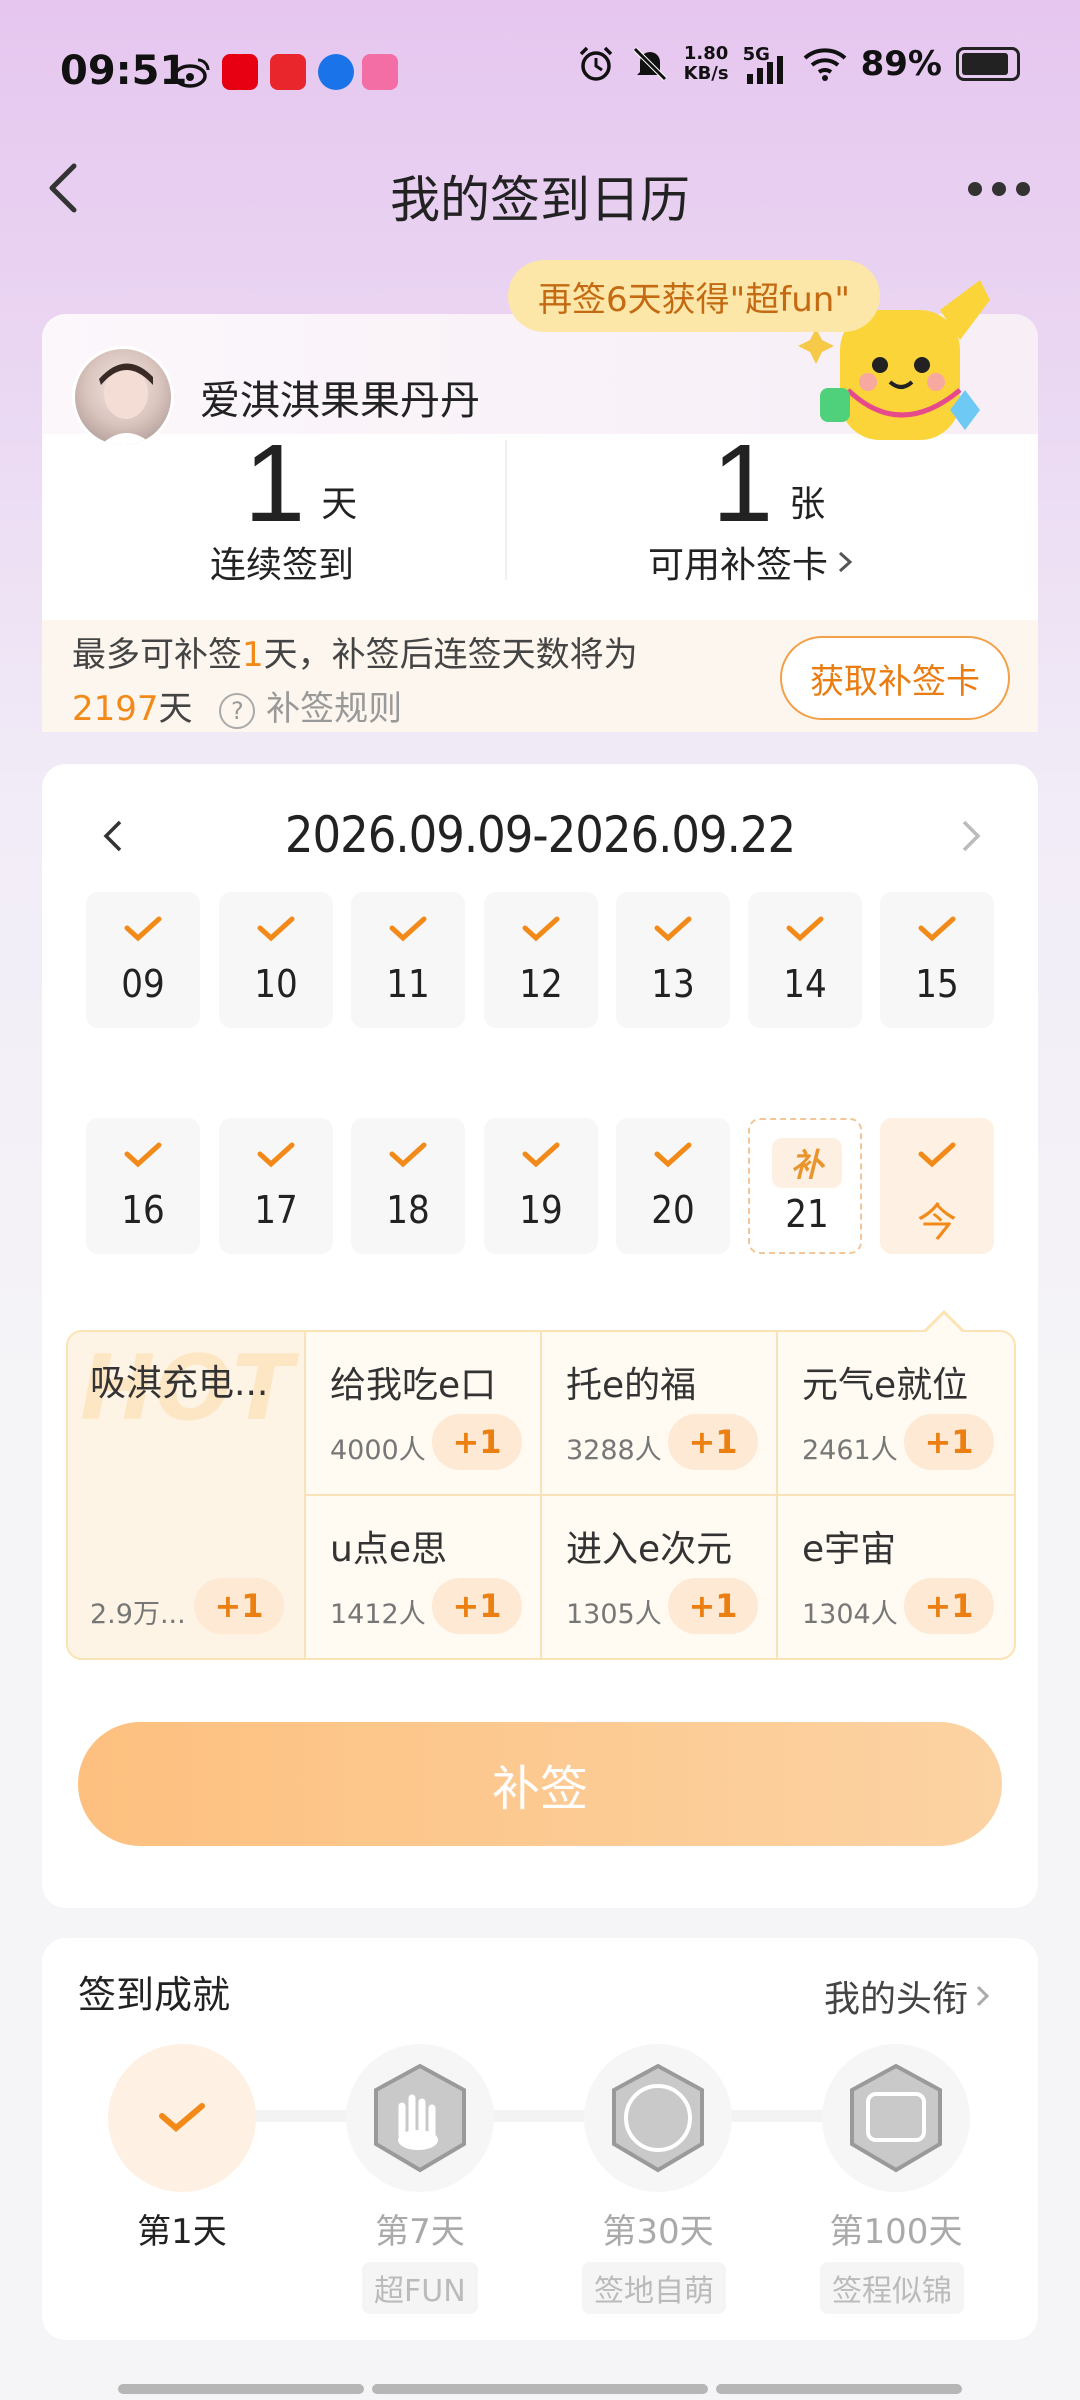 The image size is (1080, 2400). I want to click on topic-count: 4000人, so click(378, 1450).